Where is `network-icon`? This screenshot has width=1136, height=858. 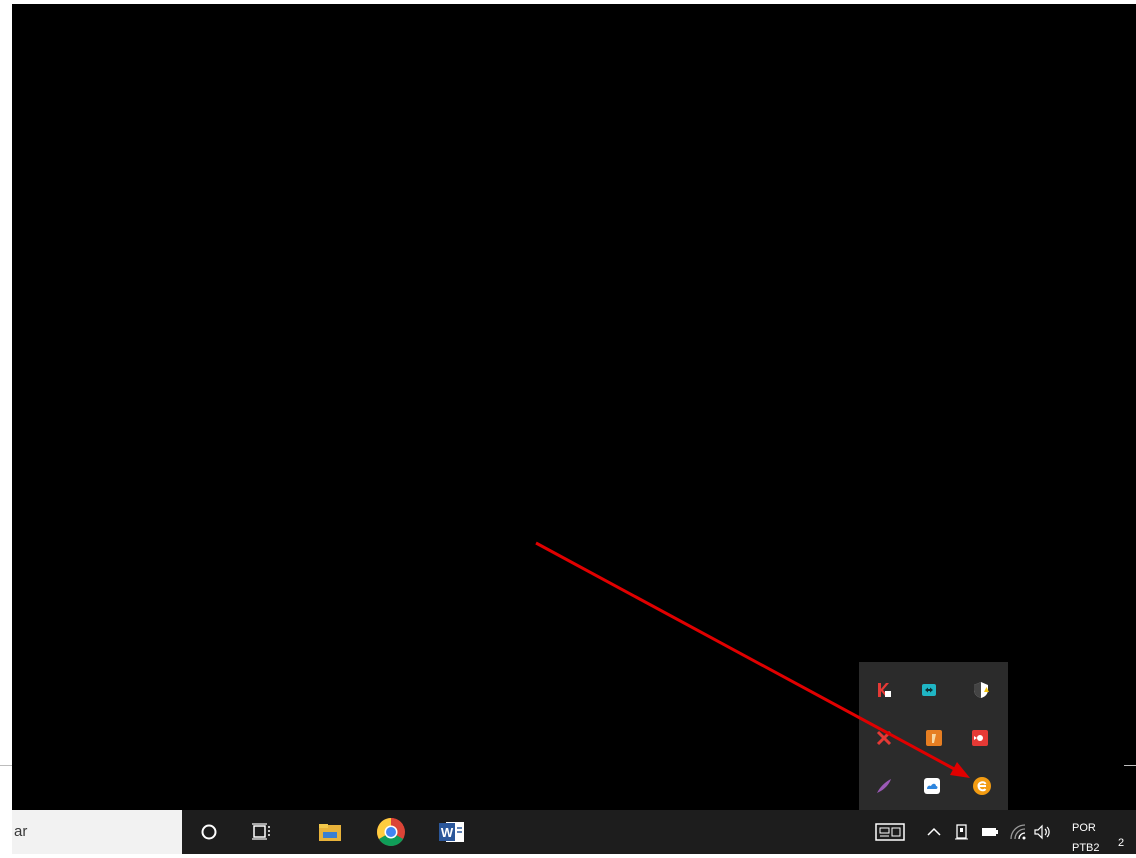 network-icon is located at coordinates (1018, 832).